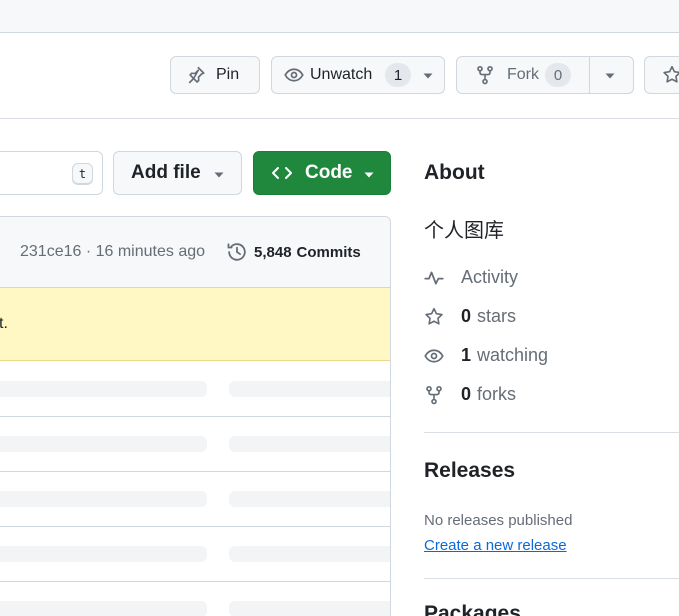  I want to click on activity-label: Activity, so click(490, 277).